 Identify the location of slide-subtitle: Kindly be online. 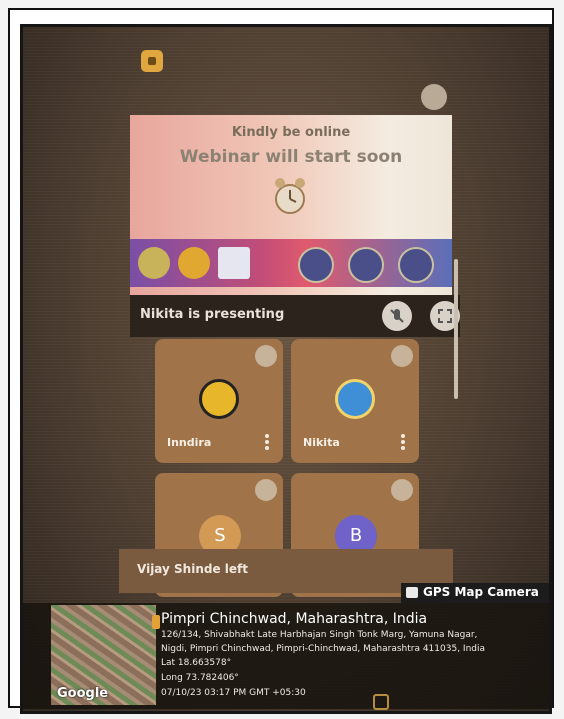
(291, 132).